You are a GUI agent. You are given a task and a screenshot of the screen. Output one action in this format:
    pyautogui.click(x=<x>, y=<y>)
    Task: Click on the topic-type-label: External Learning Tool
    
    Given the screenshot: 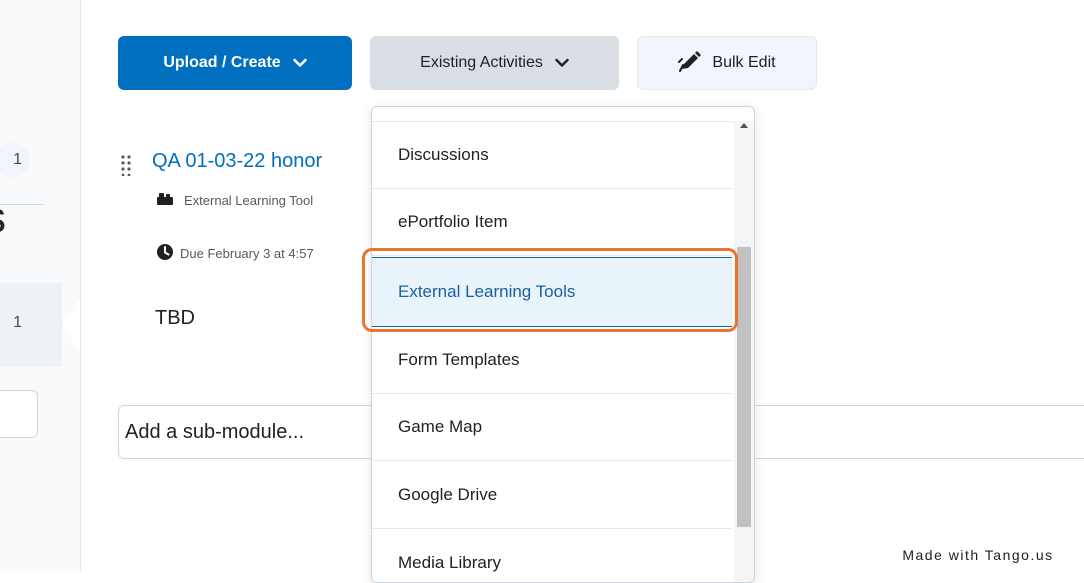 What is the action you would take?
    pyautogui.click(x=249, y=200)
    